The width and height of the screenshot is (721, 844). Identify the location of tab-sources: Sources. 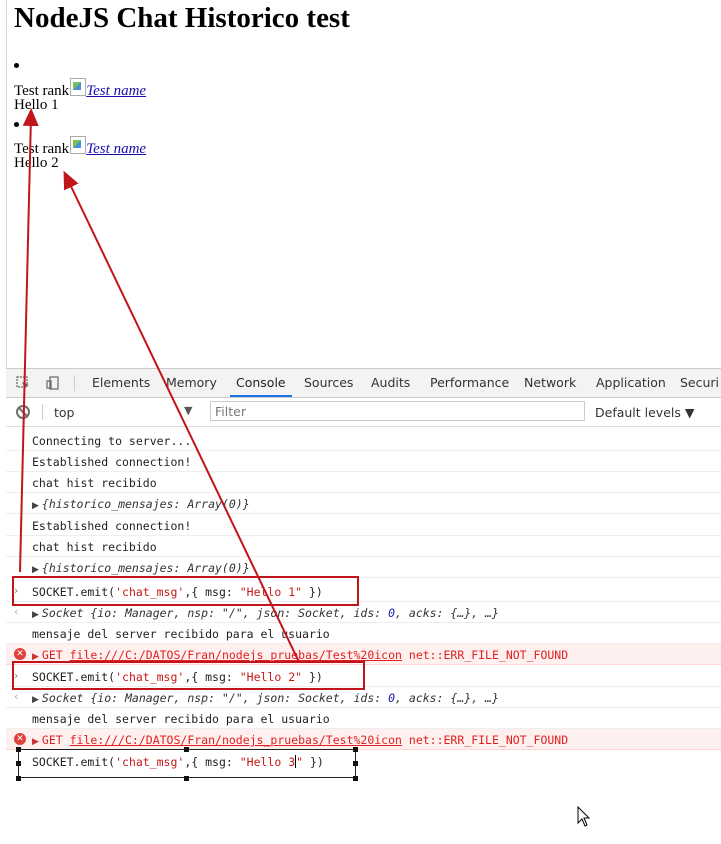
(328, 383).